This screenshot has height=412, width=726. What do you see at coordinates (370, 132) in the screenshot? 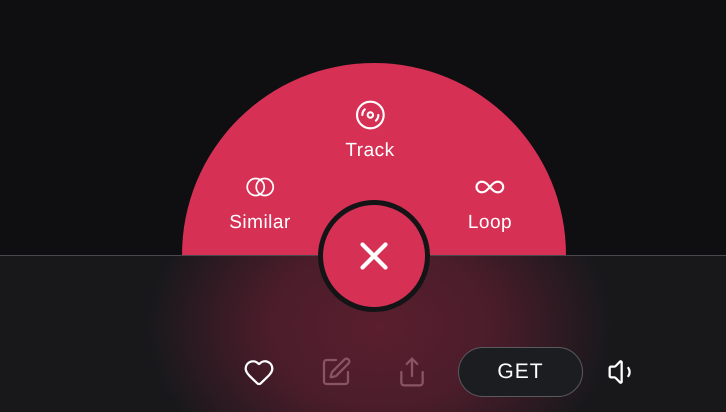
I see `menu-action: Track` at bounding box center [370, 132].